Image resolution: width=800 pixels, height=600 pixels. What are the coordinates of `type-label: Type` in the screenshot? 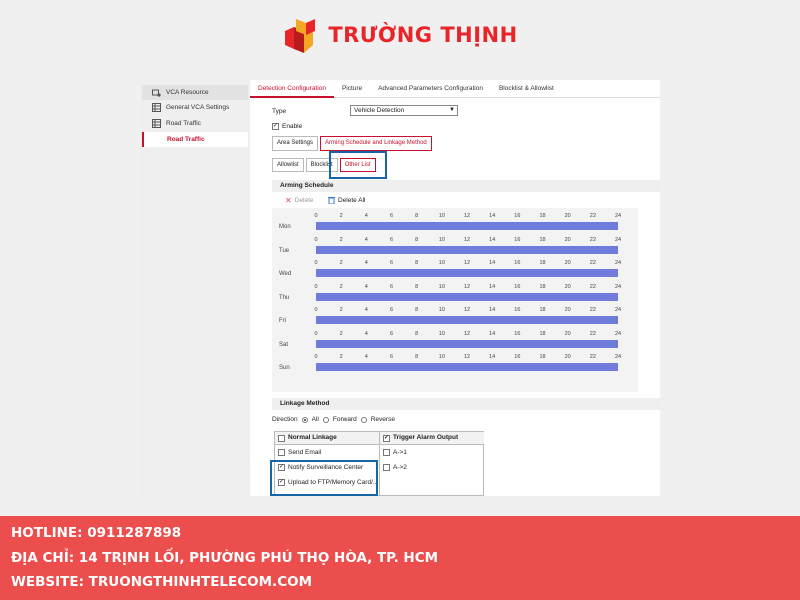 It's located at (279, 111).